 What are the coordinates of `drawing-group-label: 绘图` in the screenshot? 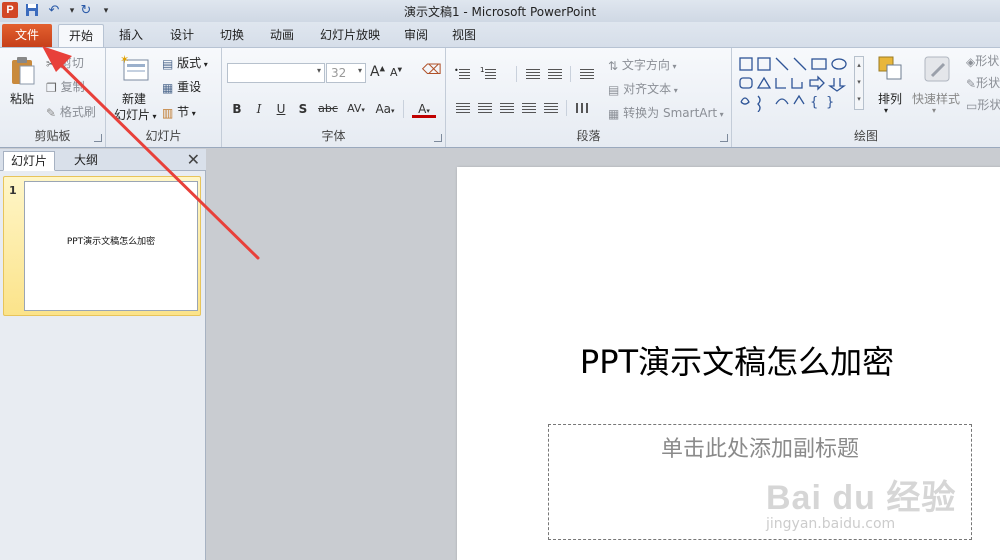 It's located at (865, 136).